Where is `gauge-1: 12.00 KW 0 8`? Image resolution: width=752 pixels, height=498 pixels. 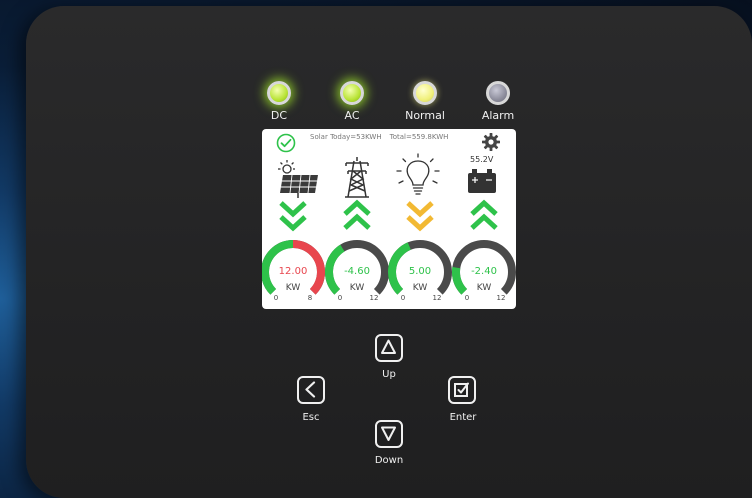 gauge-1: 12.00 KW 0 8 is located at coordinates (293, 271).